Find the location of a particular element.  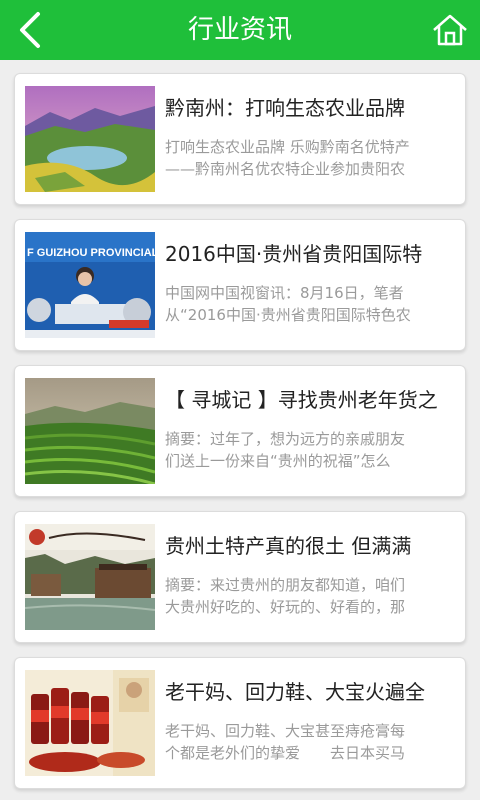

summary-line: 中国网中国视窗讯：8月16日，笔者 is located at coordinates (284, 293).